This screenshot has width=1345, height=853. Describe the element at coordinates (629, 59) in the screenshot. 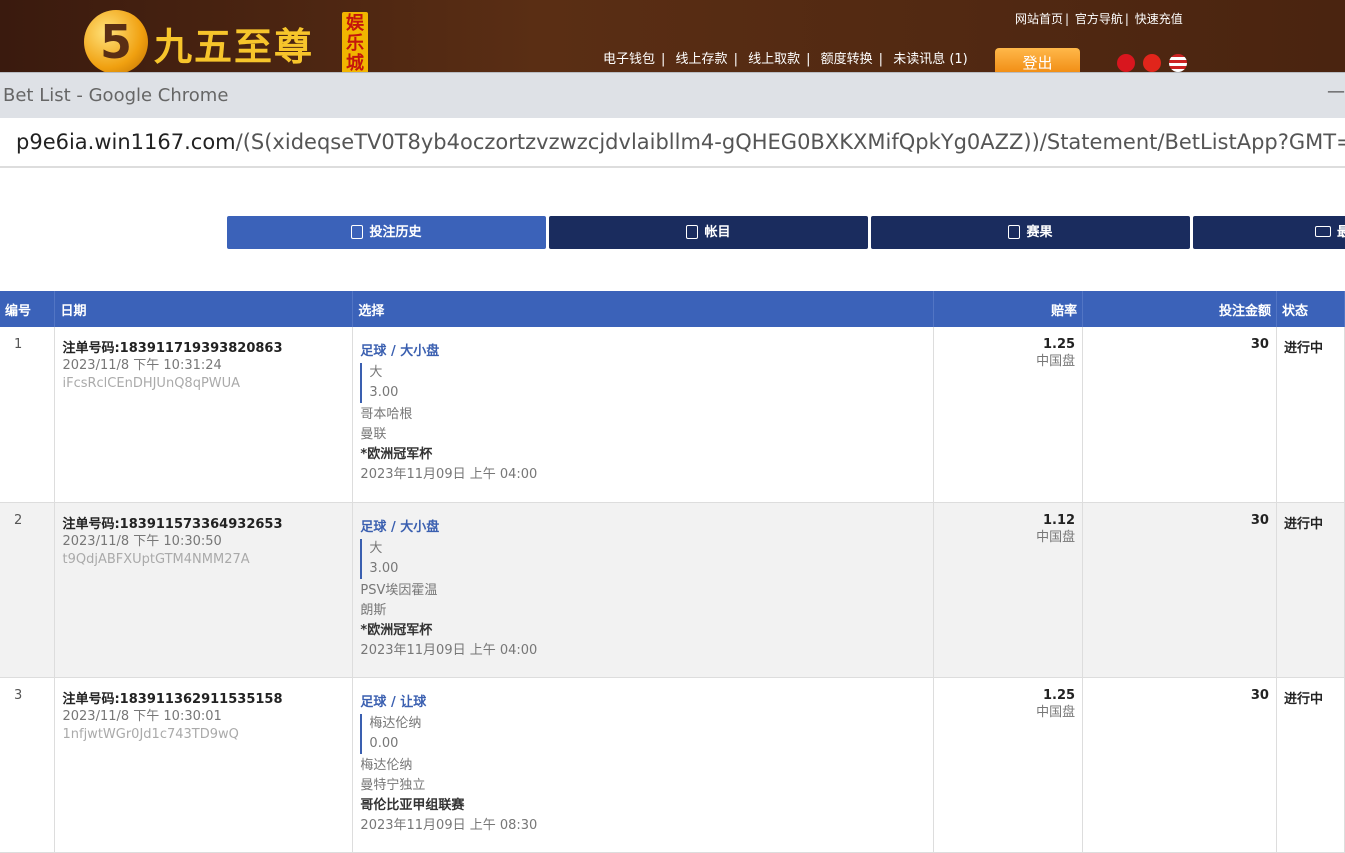

I see `e-wallet-link: 电子钱包` at that location.